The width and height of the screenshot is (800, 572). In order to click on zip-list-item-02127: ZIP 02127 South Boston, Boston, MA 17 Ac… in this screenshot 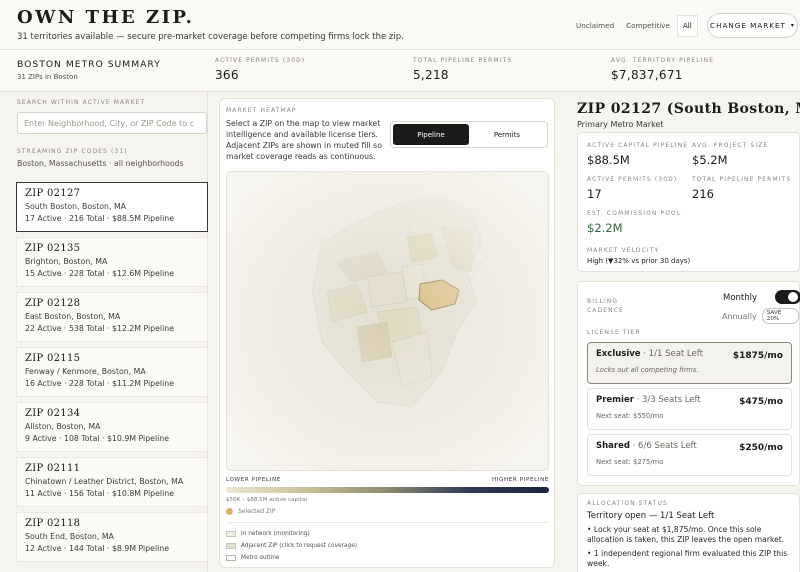, I will do `click(112, 207)`.